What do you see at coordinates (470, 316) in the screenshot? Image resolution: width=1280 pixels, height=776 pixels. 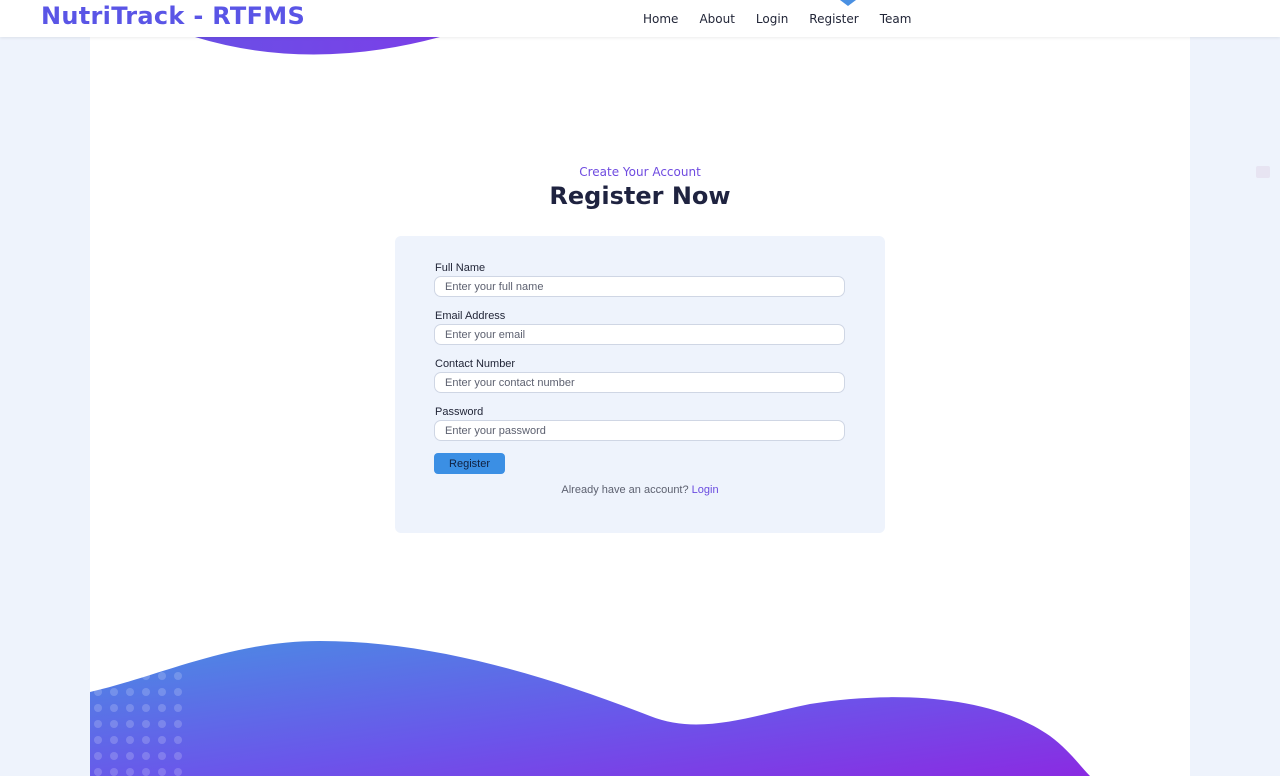 I see `email-label: Email Address` at bounding box center [470, 316].